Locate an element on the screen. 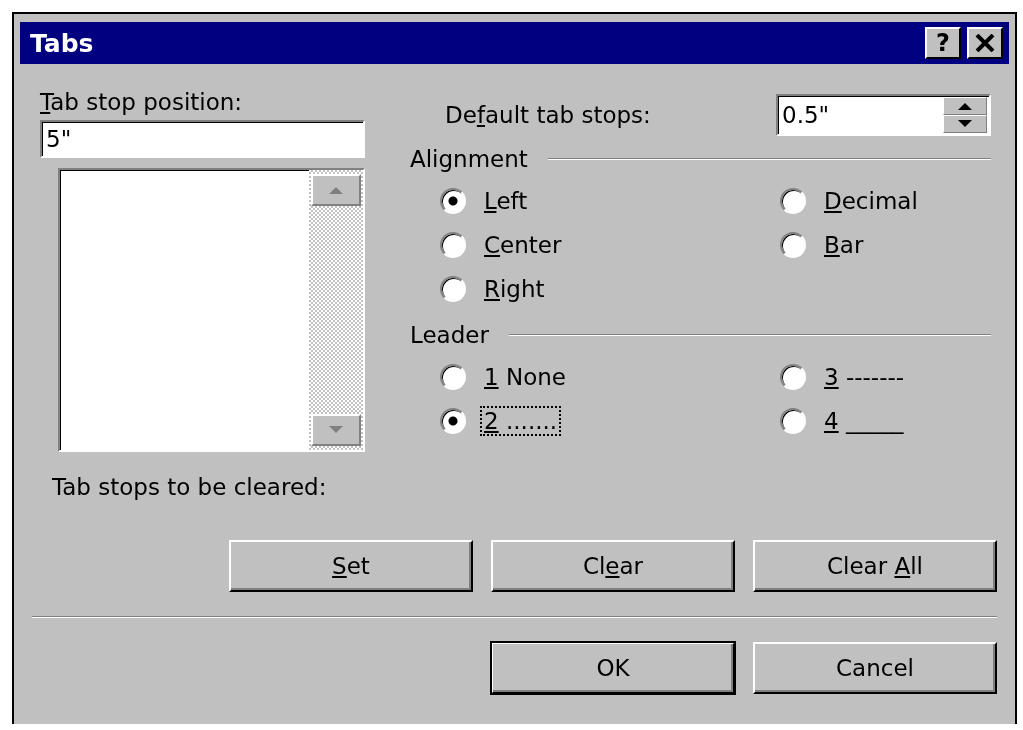  scrollbar is located at coordinates (336, 310).